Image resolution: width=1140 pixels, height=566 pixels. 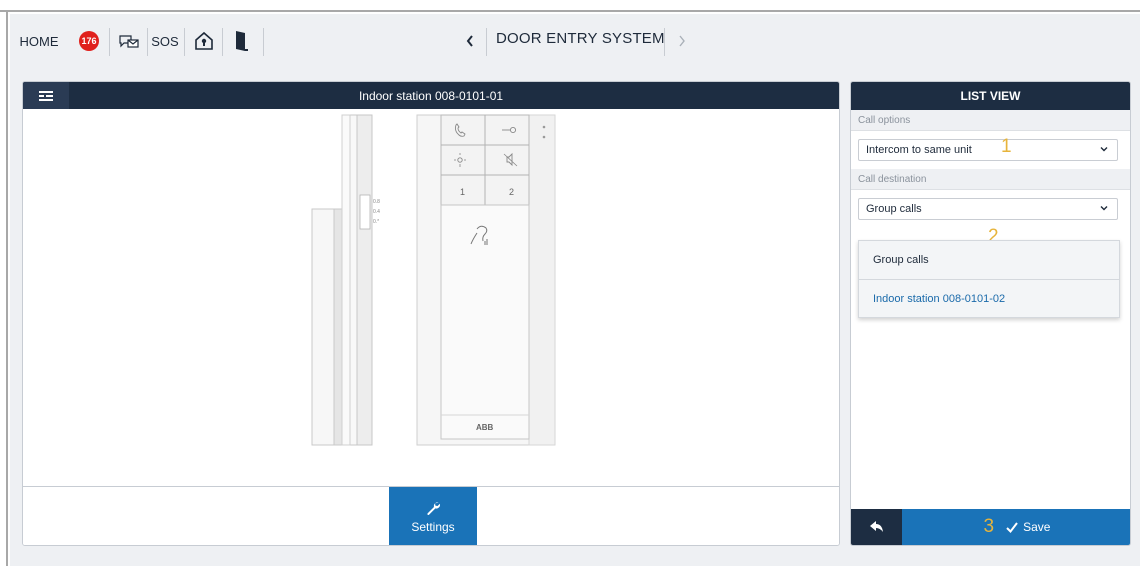 I want to click on back-button, so click(x=876, y=527).